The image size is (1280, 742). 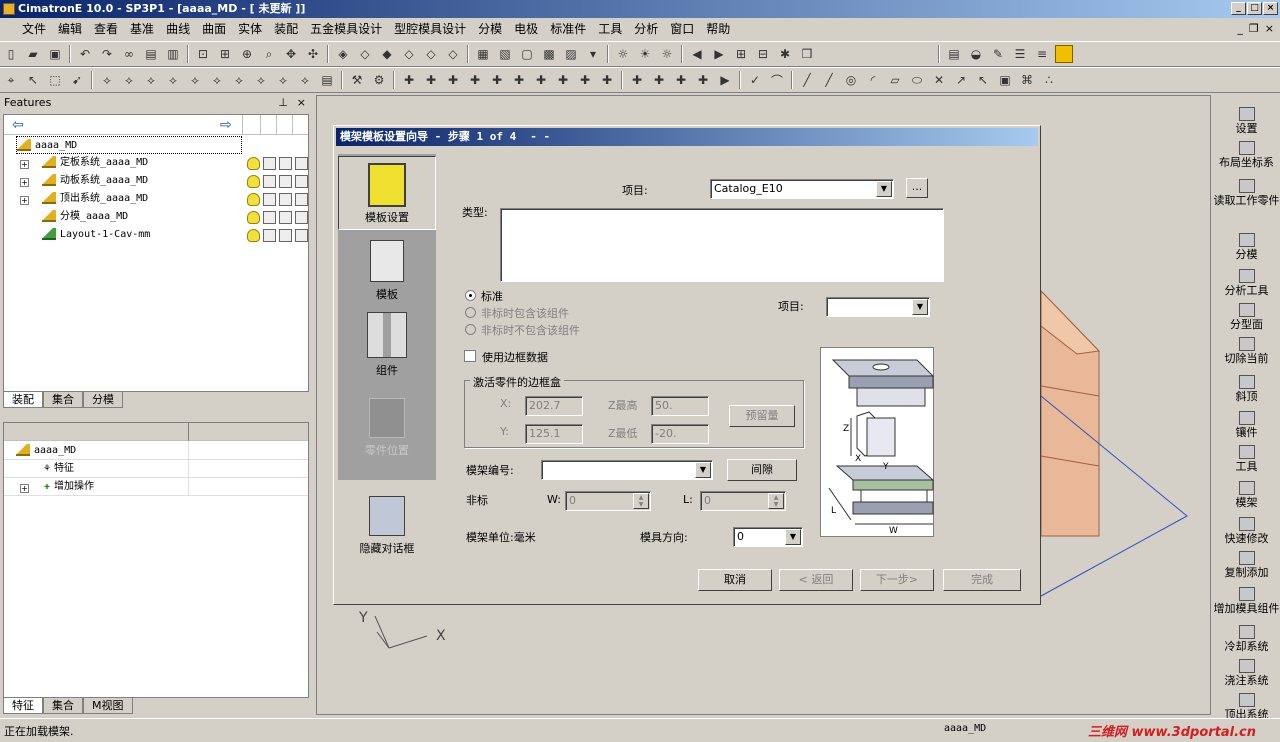 I want to click on menu-item-3: 基准, so click(x=142, y=29).